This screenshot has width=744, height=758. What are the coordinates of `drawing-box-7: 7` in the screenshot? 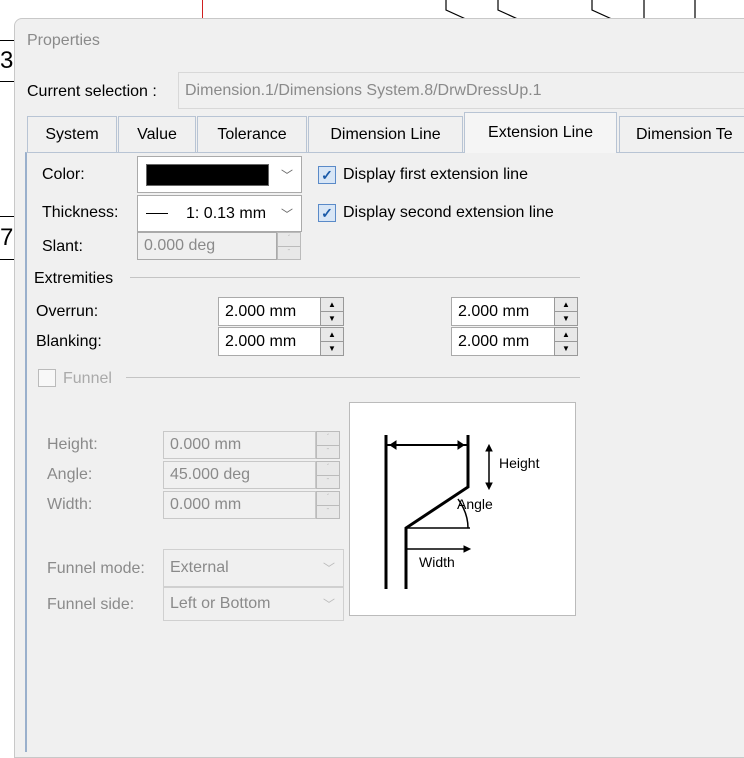 It's located at (7, 238).